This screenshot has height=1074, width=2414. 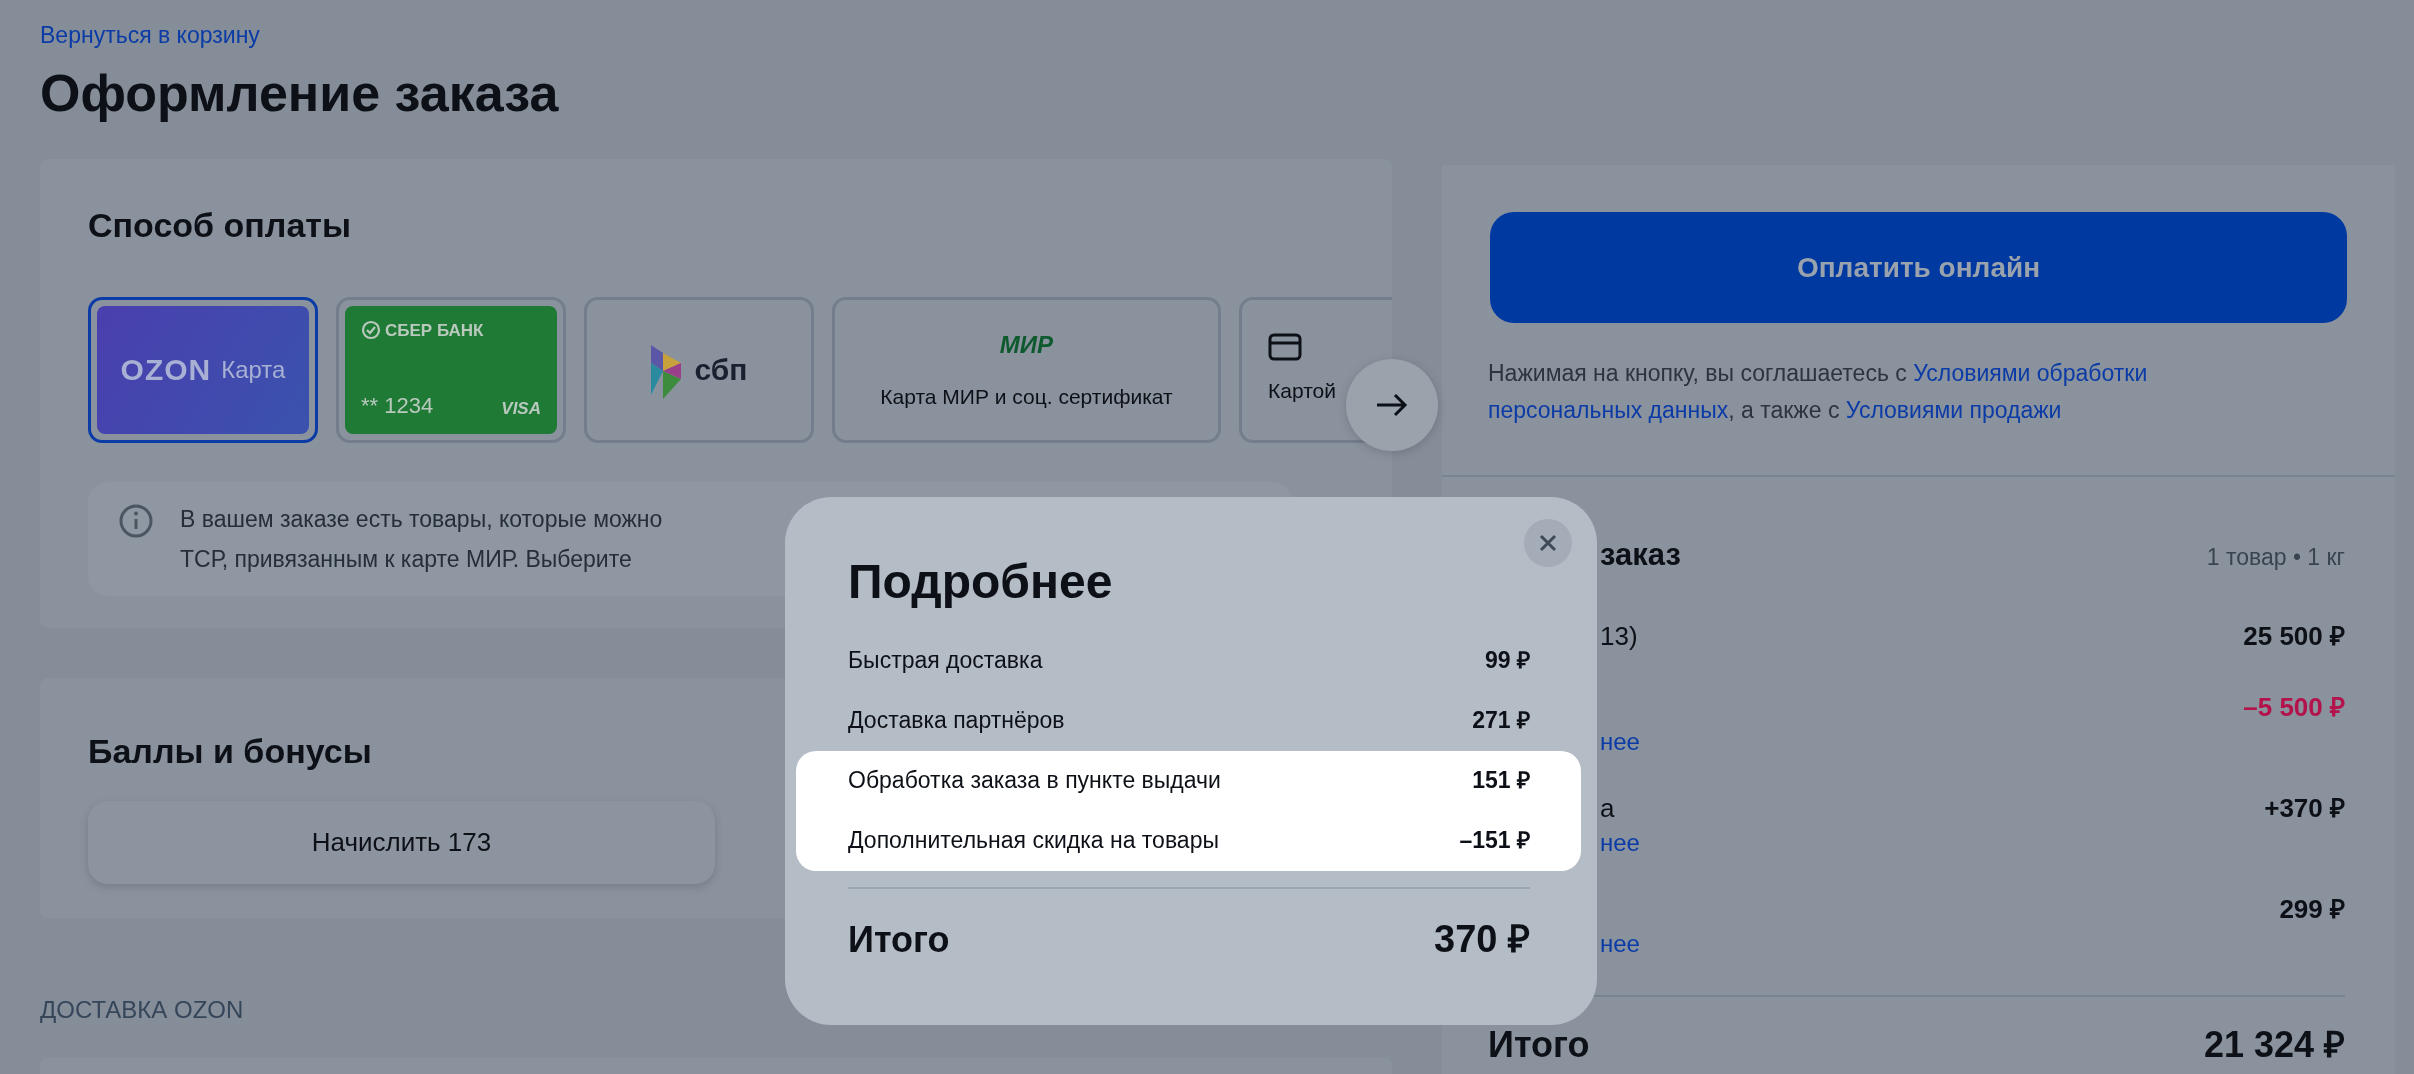 What do you see at coordinates (1607, 808) in the screenshot?
I see `item-label: а` at bounding box center [1607, 808].